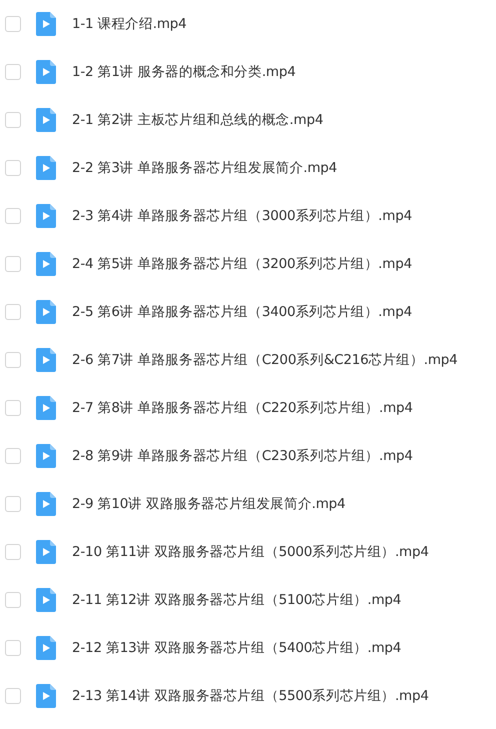  What do you see at coordinates (242, 264) in the screenshot?
I see `file-name: 2-4 第5讲 单路服务器芯片组（3200系列芯片组）.mp4` at bounding box center [242, 264].